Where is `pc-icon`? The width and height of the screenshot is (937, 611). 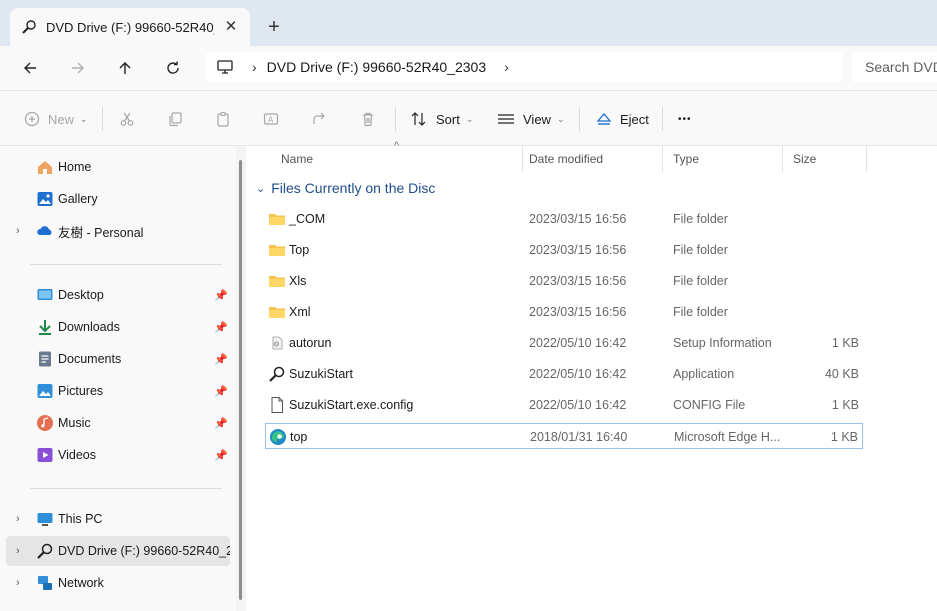
pc-icon is located at coordinates (45, 519).